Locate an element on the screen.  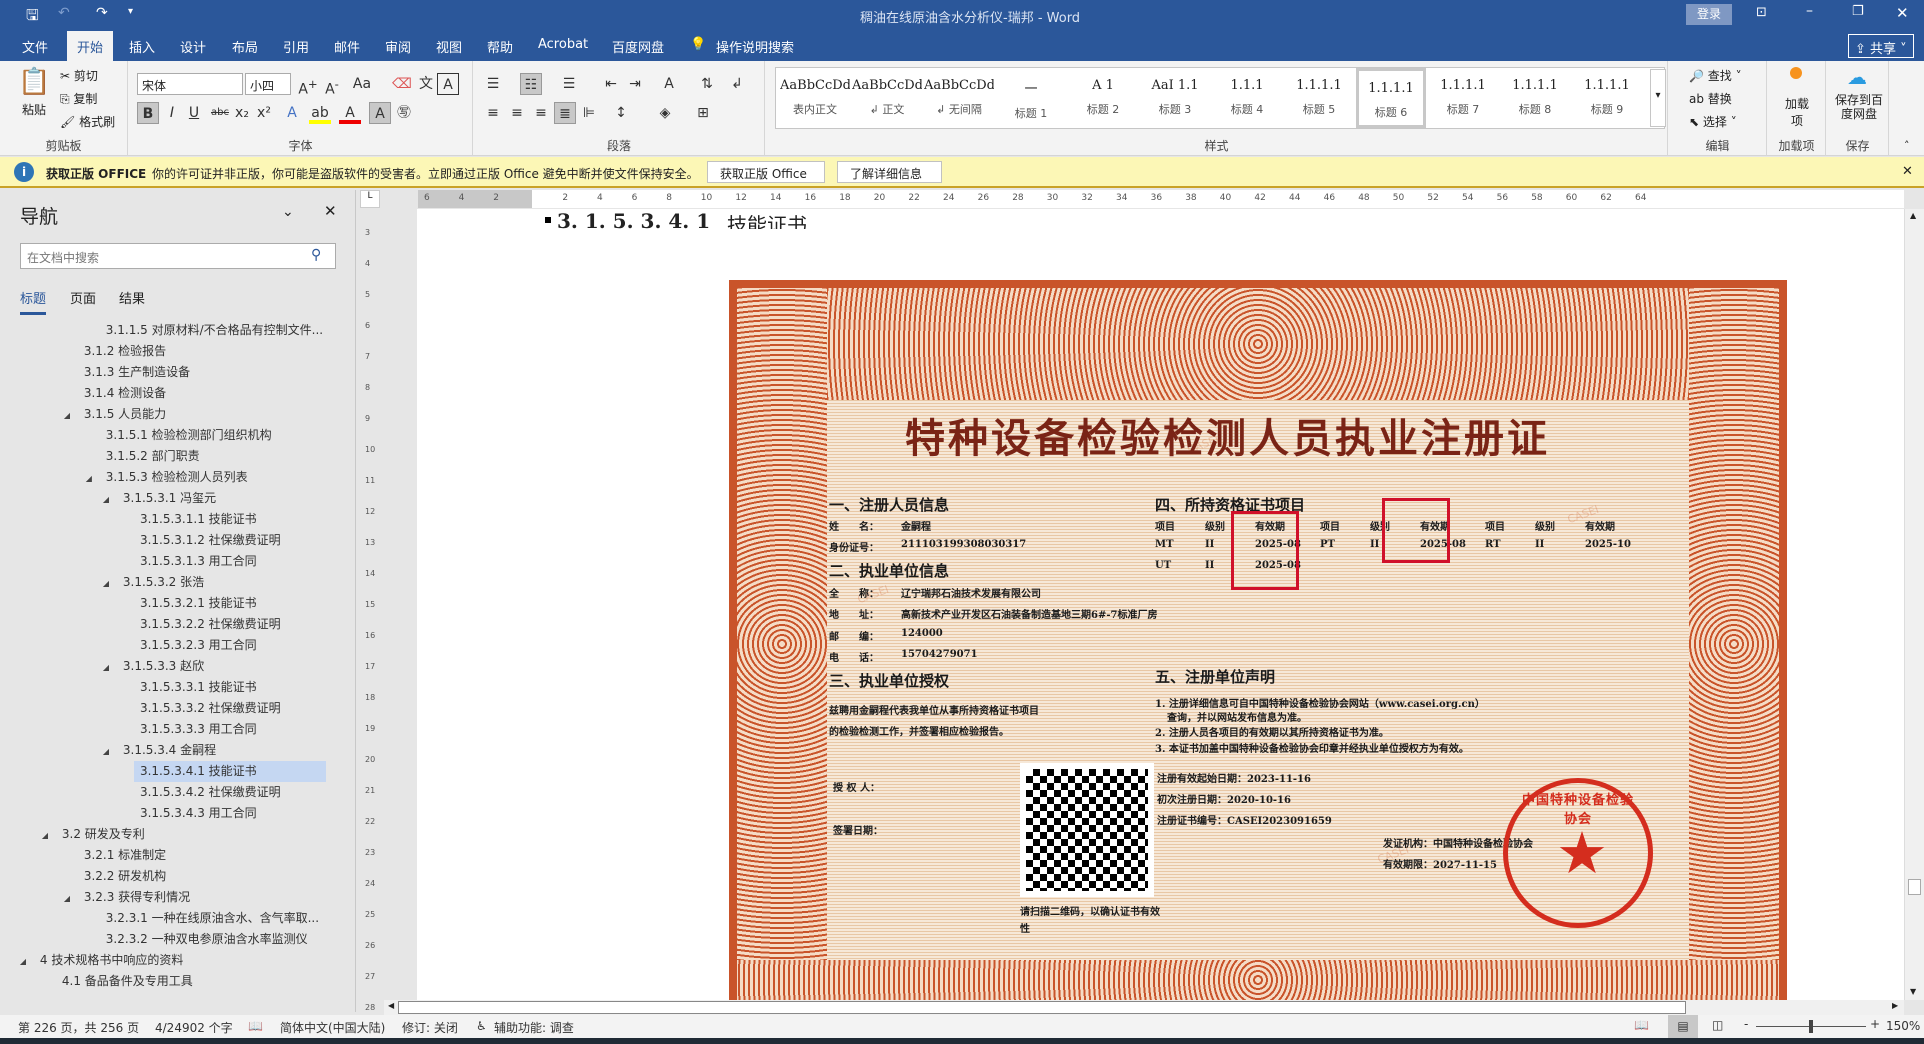
undo-icon: ↶ is located at coordinates (64, 13).